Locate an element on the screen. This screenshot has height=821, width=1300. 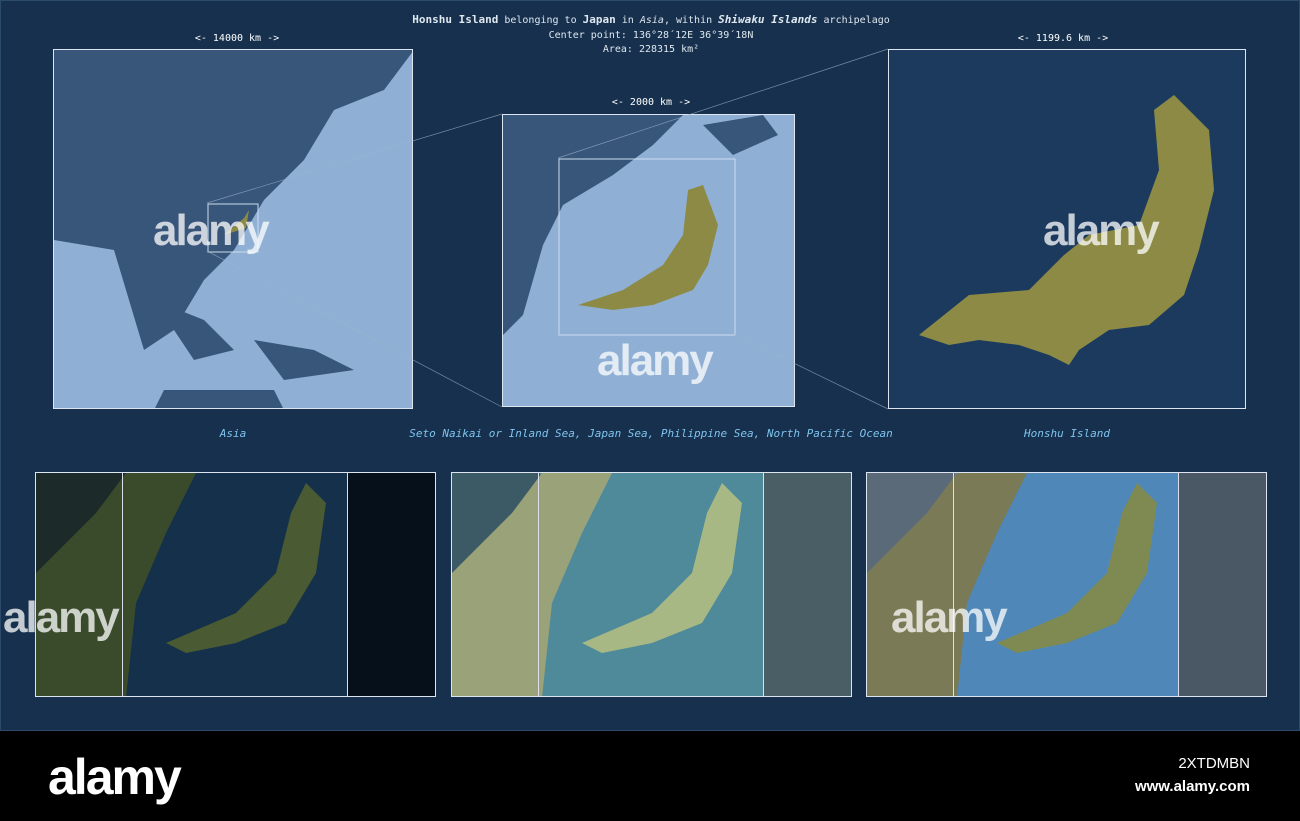
caption-asia: Asia is located at coordinates (233, 433).